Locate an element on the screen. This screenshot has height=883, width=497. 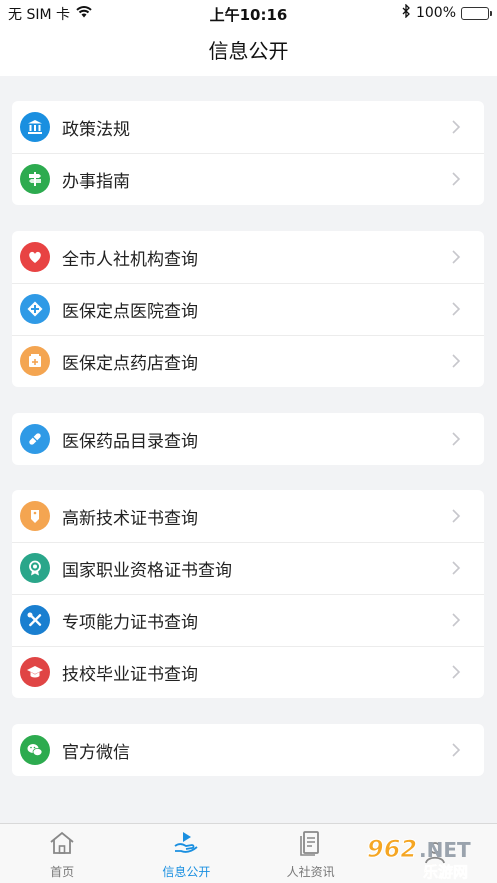
page-title: 信息公开 is located at coordinates (248, 51).